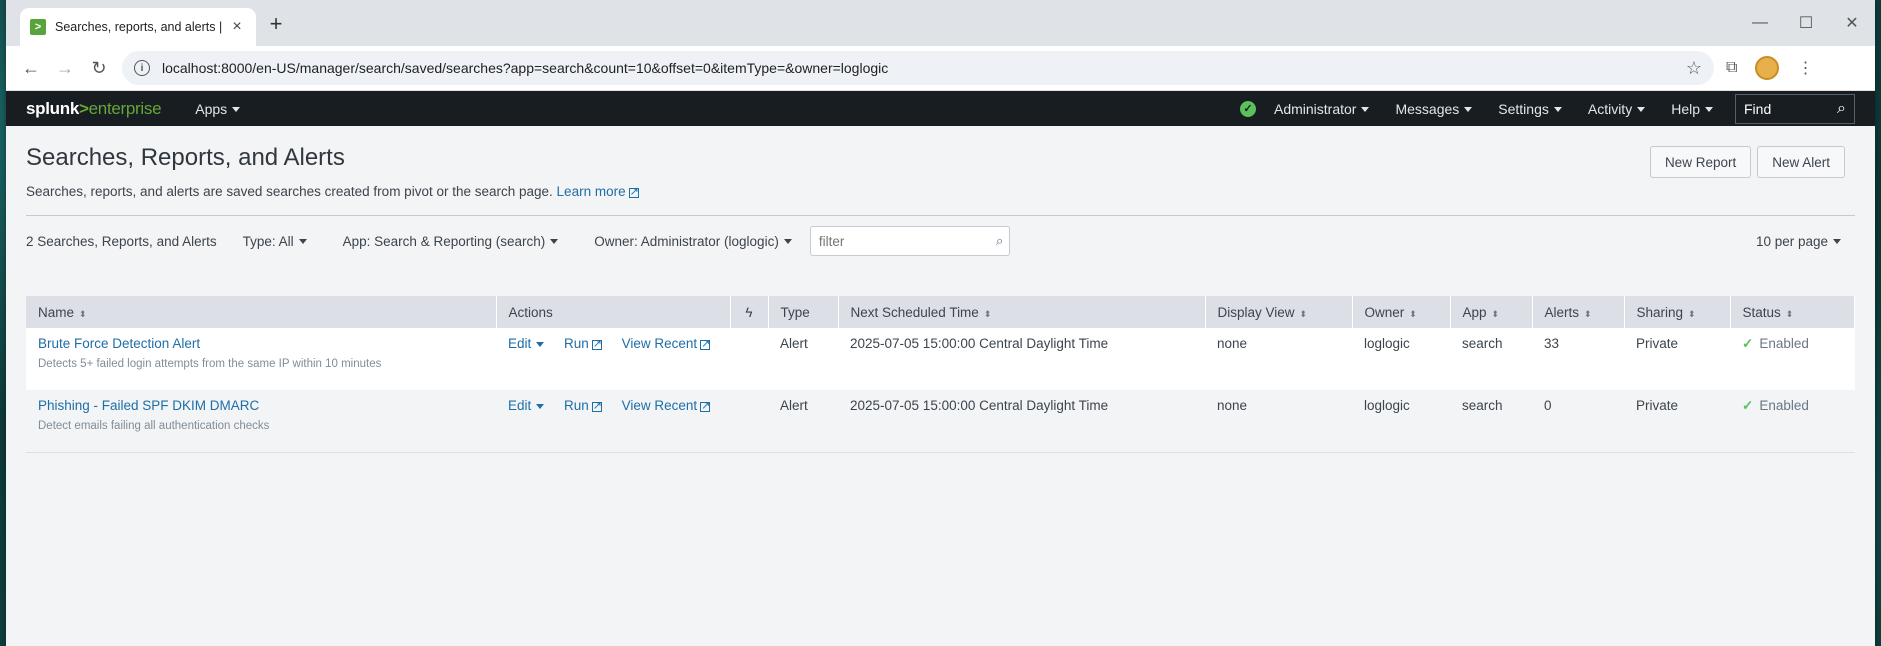 This screenshot has width=1881, height=646. I want to click on forward-icon: →, so click(65, 68).